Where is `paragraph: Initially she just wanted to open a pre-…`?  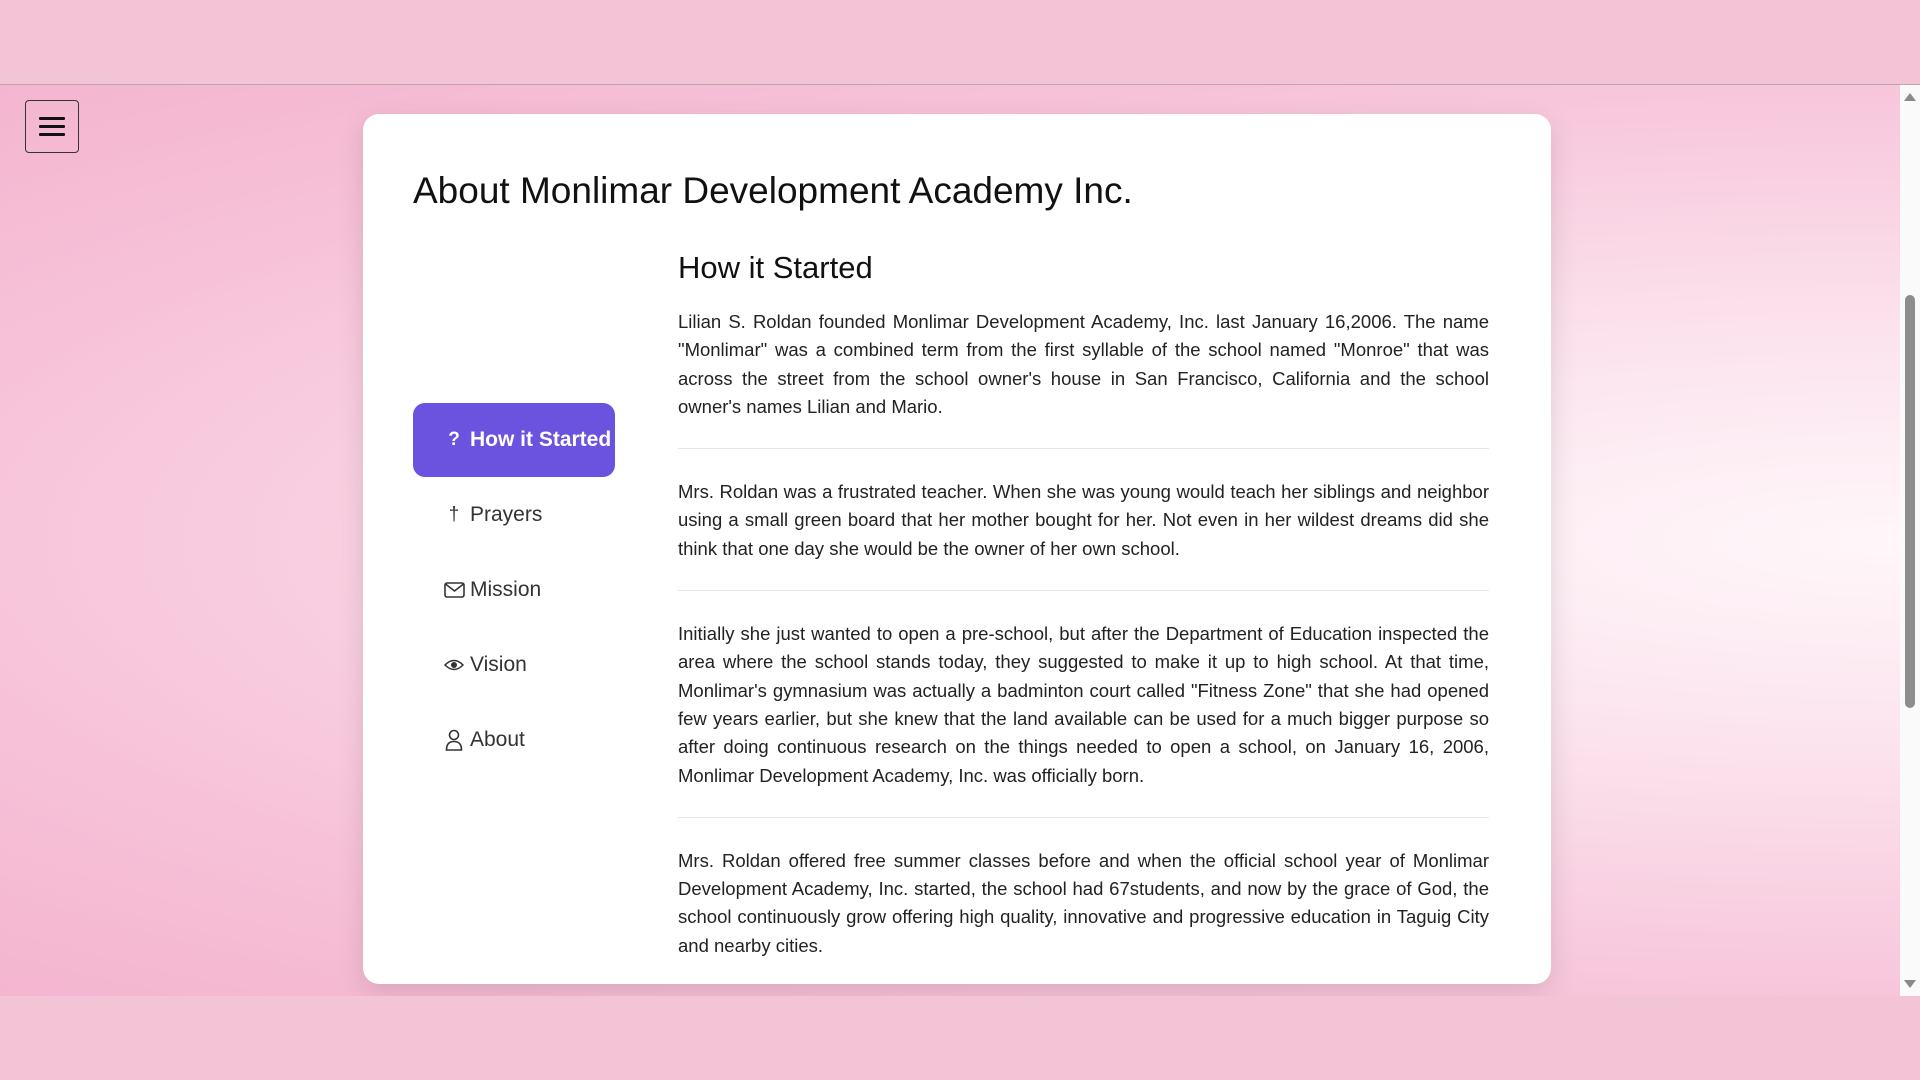
paragraph: Initially she just wanted to open a pre-… is located at coordinates (1083, 704).